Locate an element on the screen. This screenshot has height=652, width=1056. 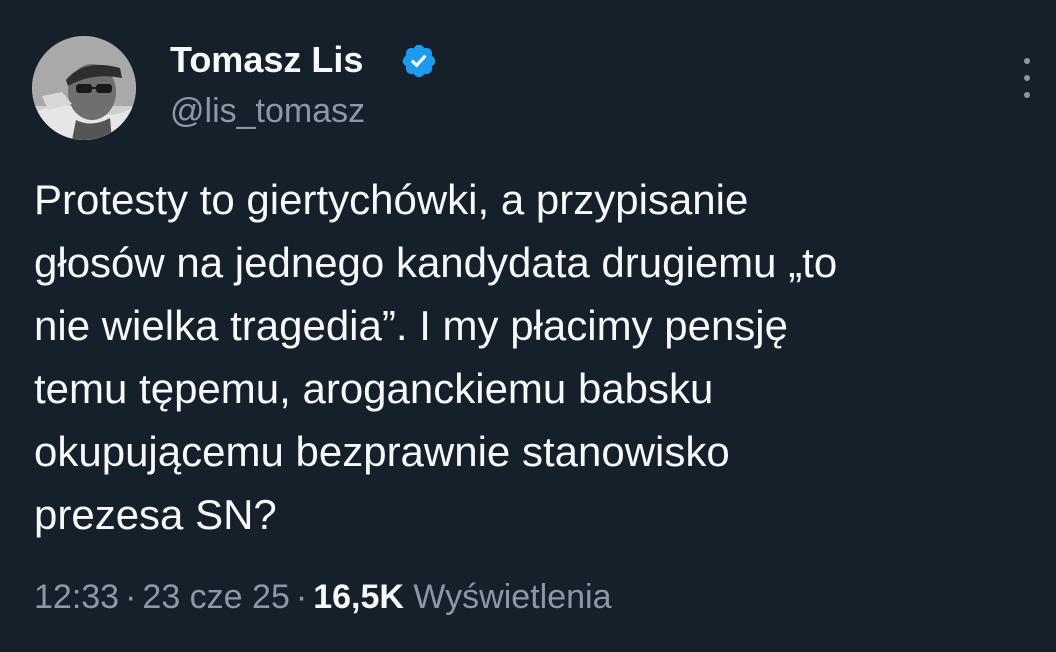
views-count: 16,5K is located at coordinates (358, 597).